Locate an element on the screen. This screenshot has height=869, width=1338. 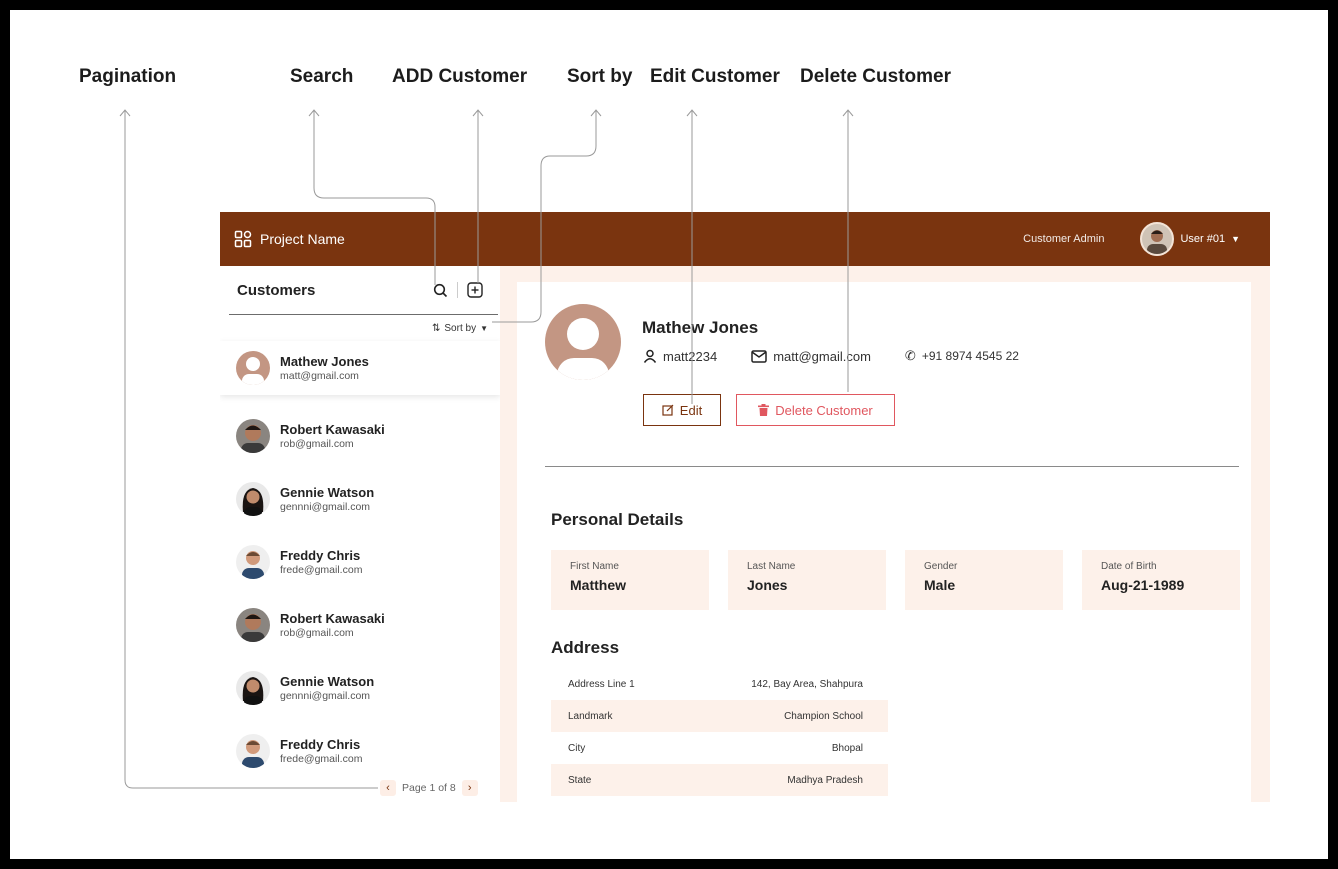
divider is located at coordinates (892, 466).